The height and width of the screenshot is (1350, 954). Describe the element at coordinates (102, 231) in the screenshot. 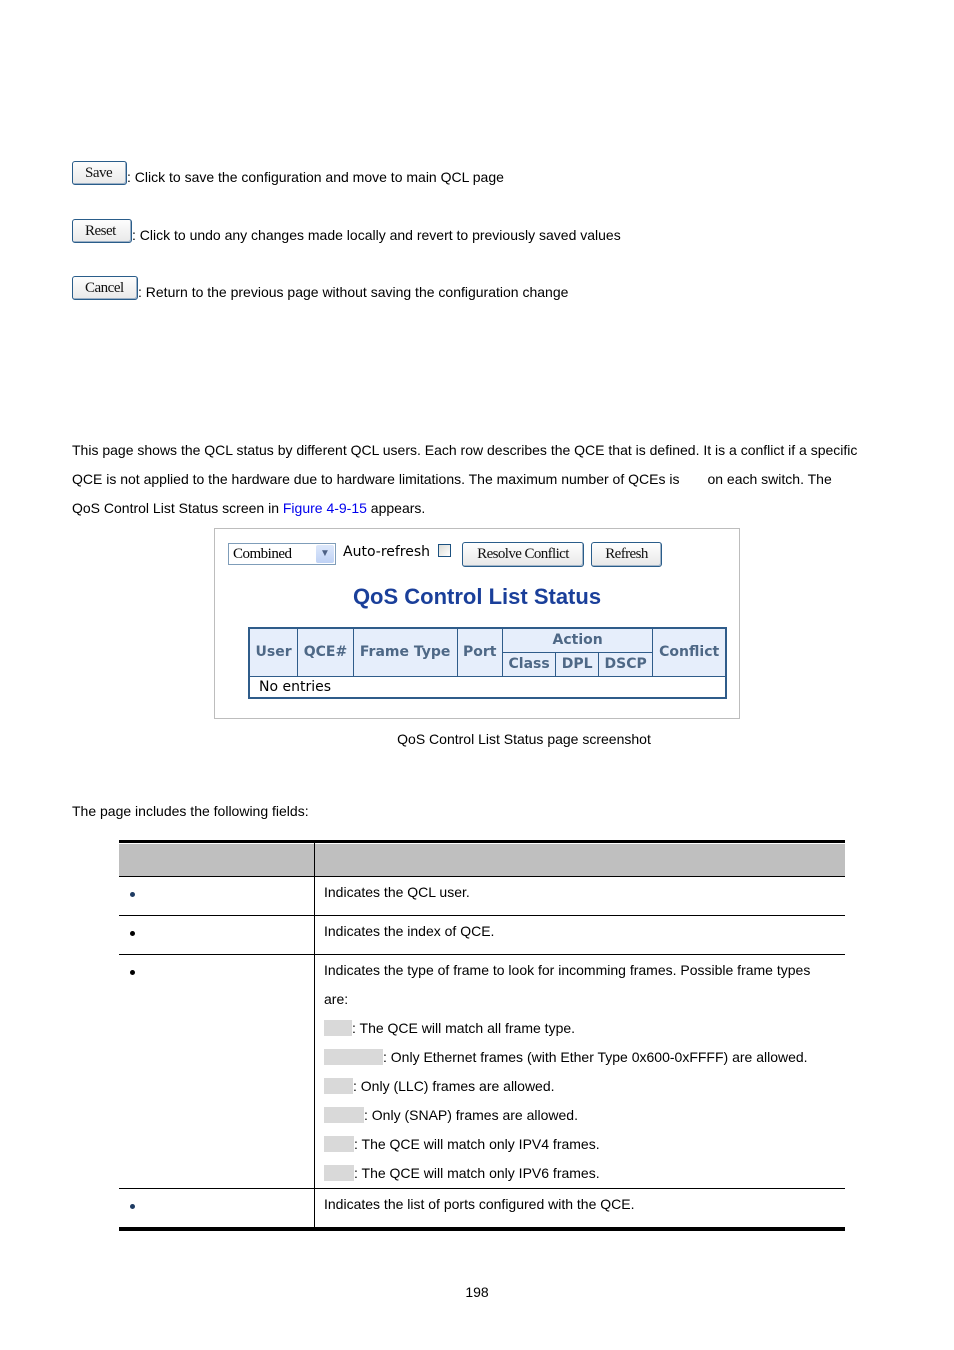

I see `reset-button: Reset` at that location.